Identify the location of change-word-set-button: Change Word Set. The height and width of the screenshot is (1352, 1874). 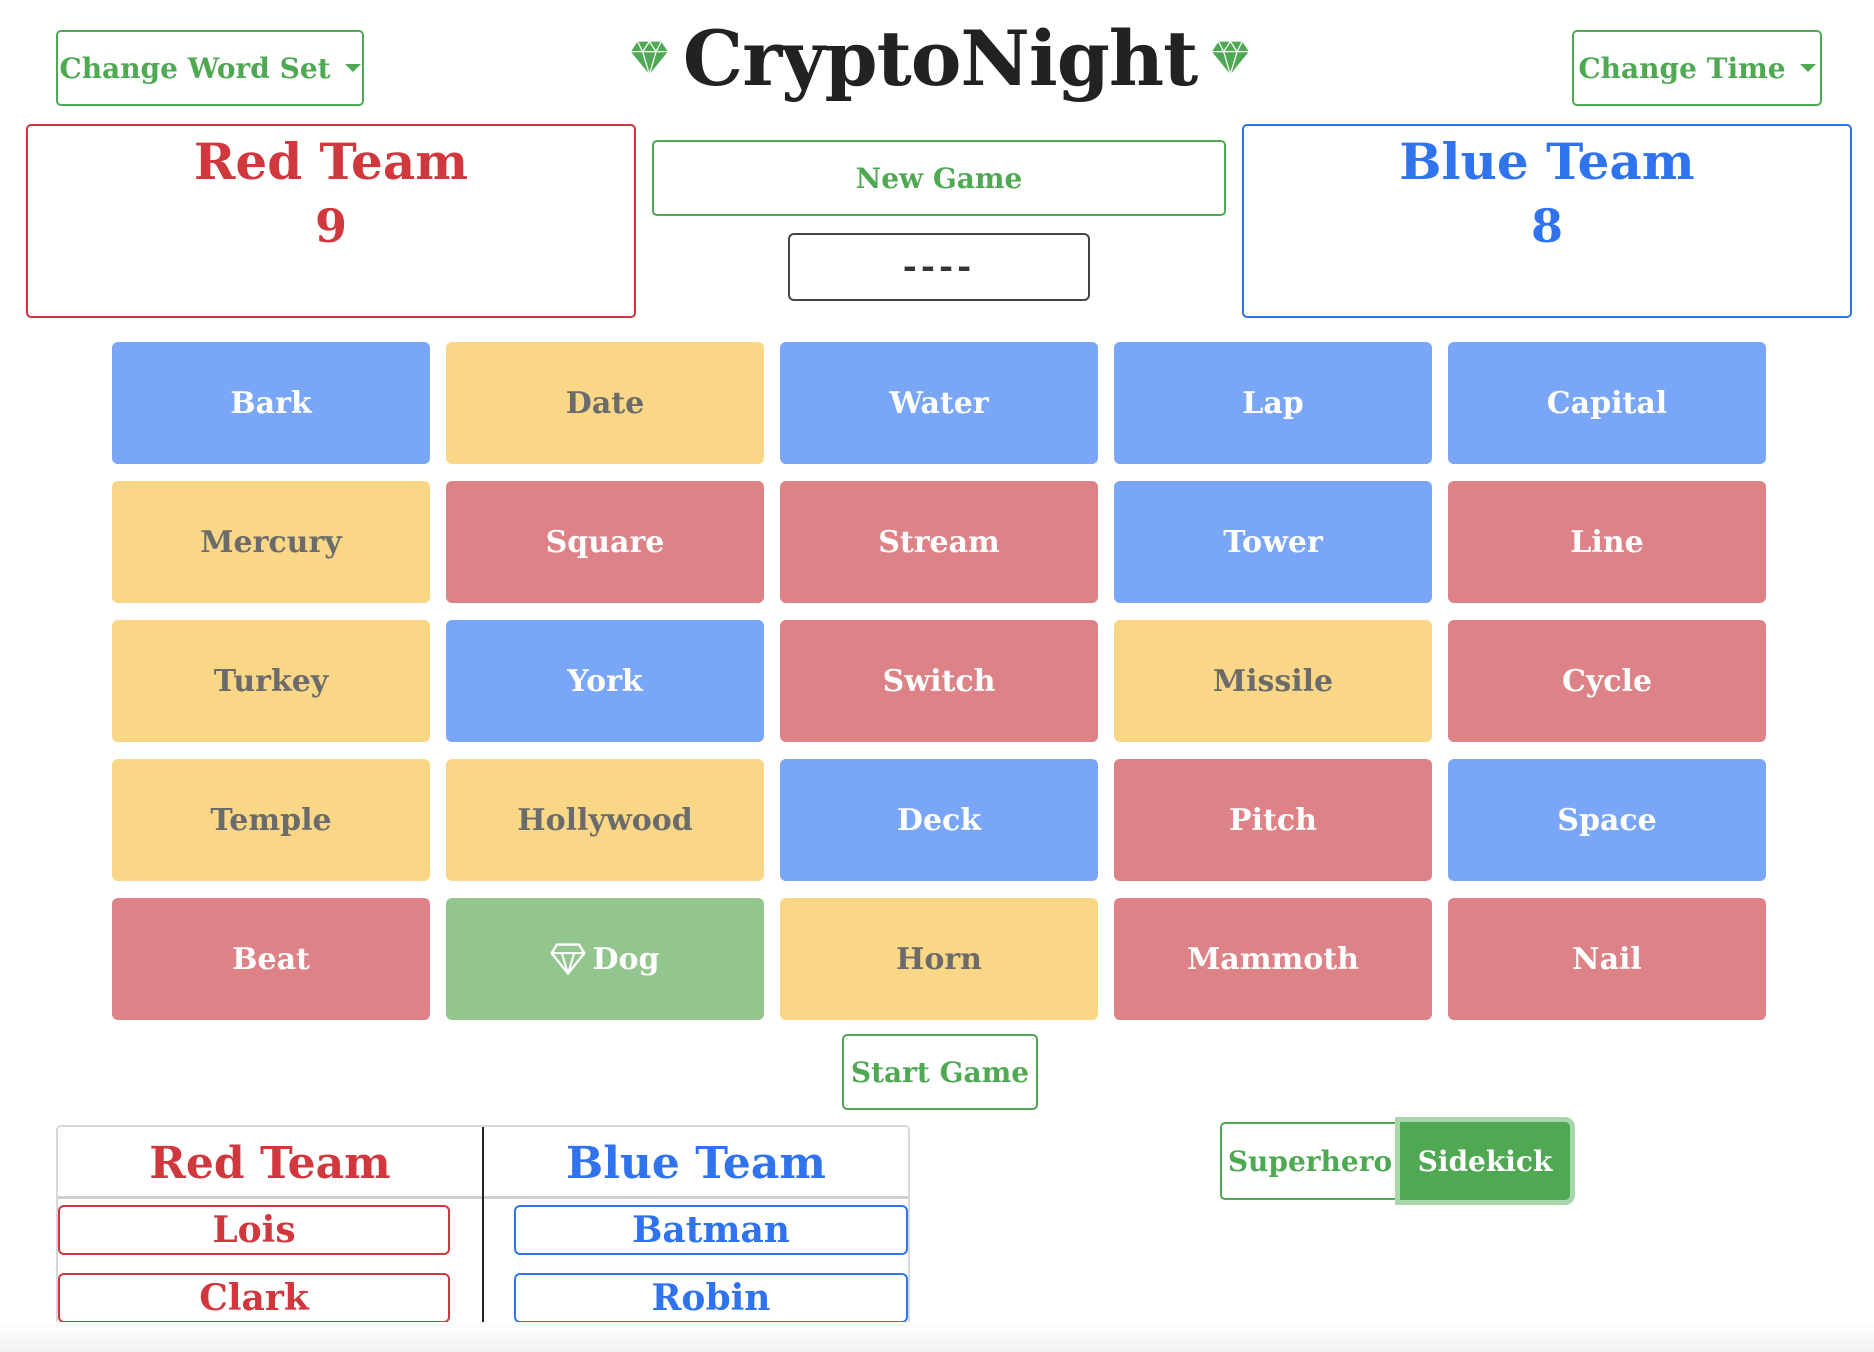
(210, 68).